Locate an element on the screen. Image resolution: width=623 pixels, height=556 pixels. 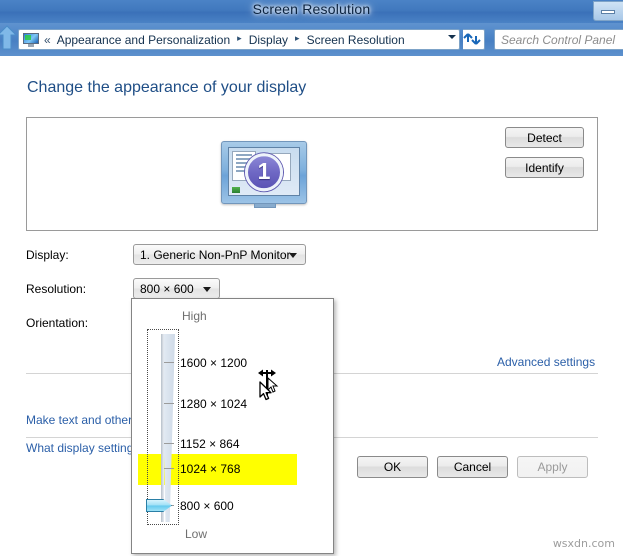
search-control-panel-box: Search Control Panel is located at coordinates (558, 39).